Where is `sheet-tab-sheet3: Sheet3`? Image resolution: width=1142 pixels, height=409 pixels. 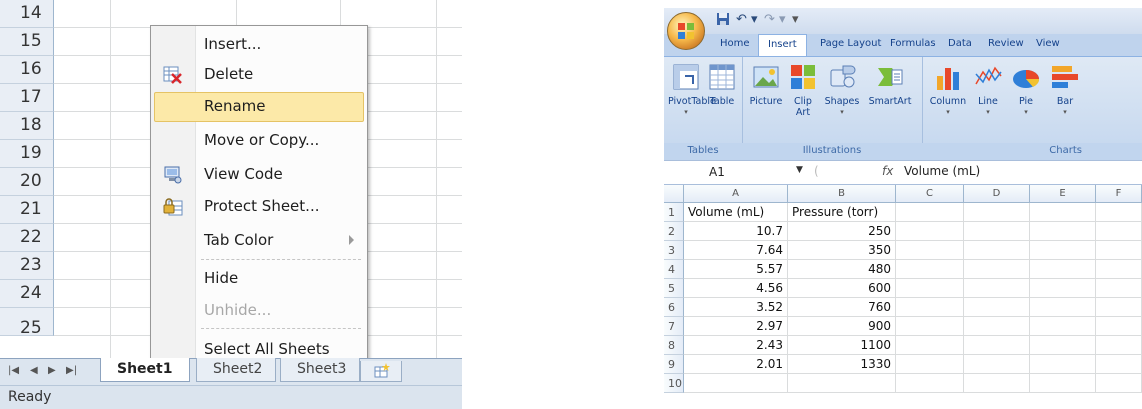 sheet-tab-sheet3: Sheet3 is located at coordinates (320, 370).